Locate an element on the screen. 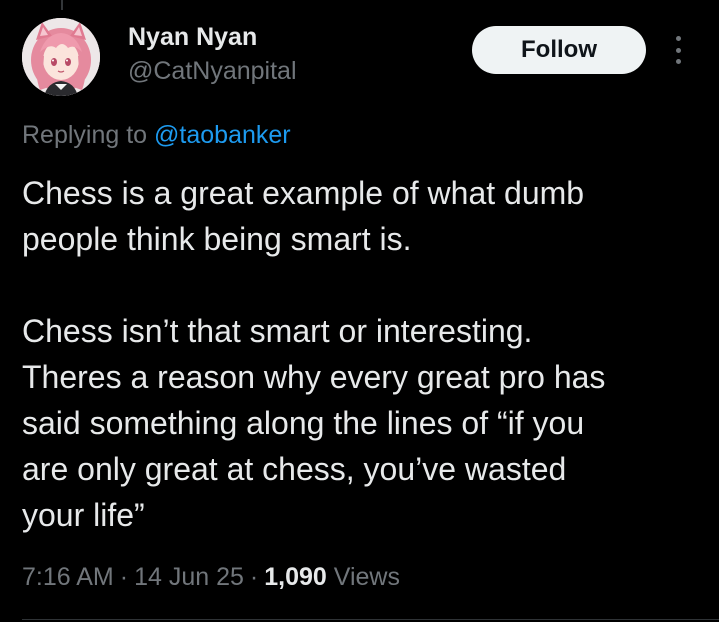 Image resolution: width=719 pixels, height=622 pixels. tweet-meta: 7:16 AM · 14 Jun 25 · 1,090 Views is located at coordinates (211, 577).